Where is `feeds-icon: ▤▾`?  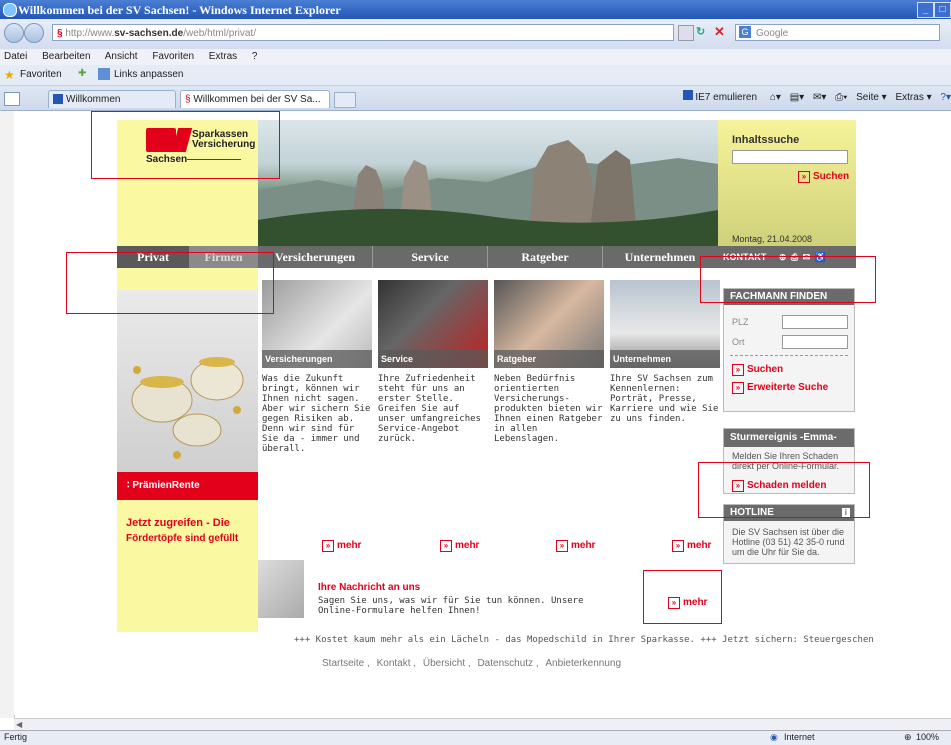 feeds-icon: ▤▾ is located at coordinates (797, 97).